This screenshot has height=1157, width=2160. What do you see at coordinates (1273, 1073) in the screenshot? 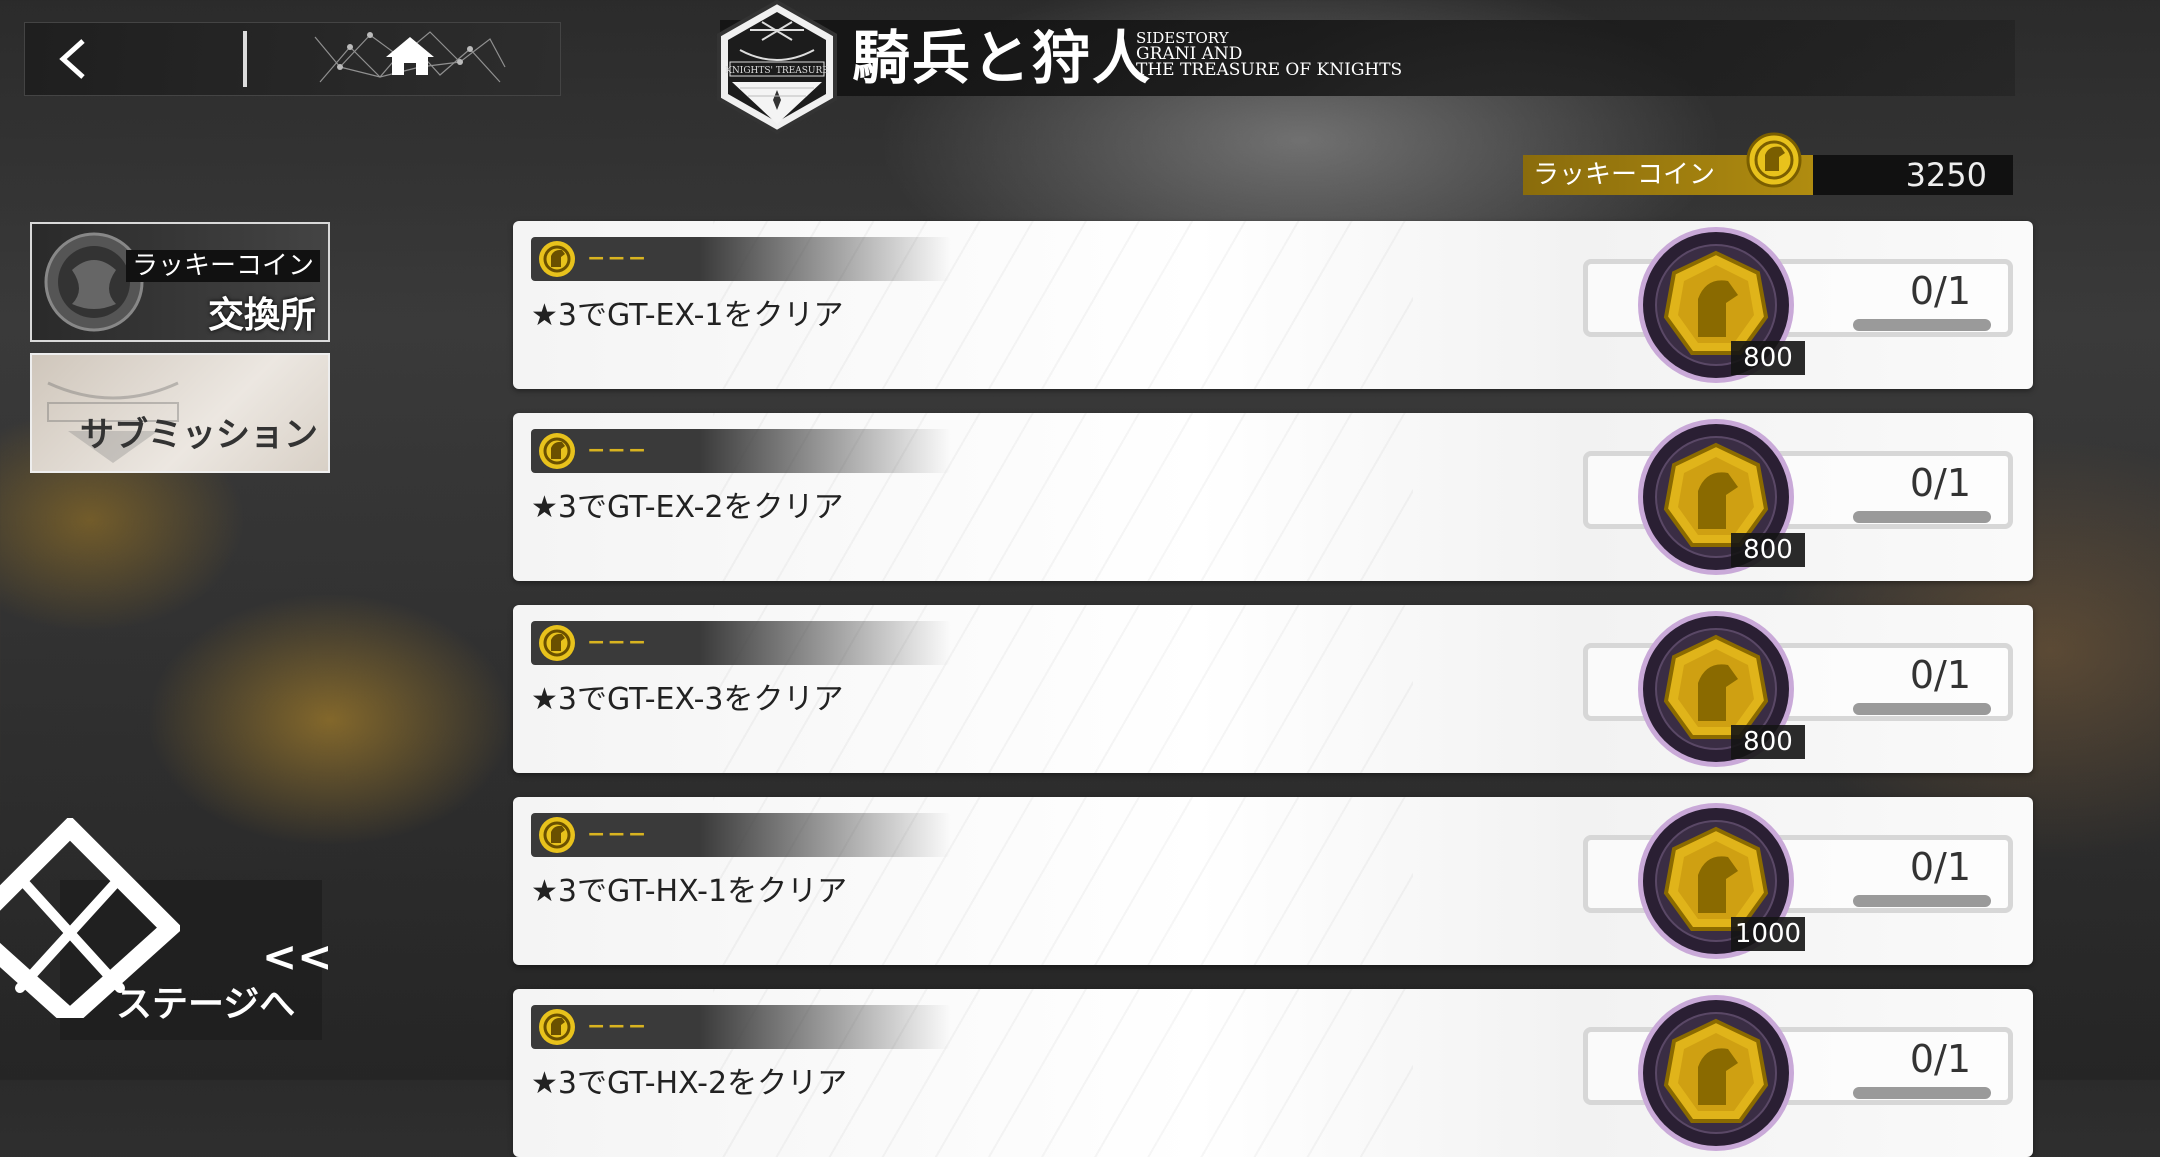
I see `mission-item: −−− ★3でGT-HX-2をクリア 0/1` at bounding box center [1273, 1073].